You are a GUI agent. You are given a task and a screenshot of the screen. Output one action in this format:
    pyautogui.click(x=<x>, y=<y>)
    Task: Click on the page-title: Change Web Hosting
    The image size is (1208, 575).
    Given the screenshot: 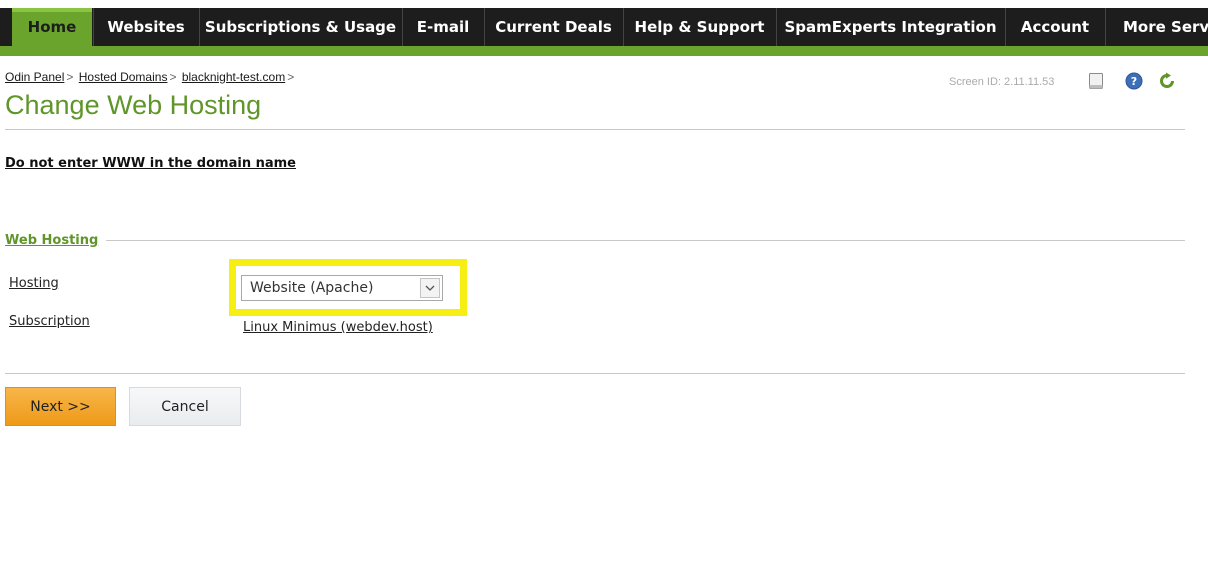 What is the action you would take?
    pyautogui.click(x=133, y=105)
    